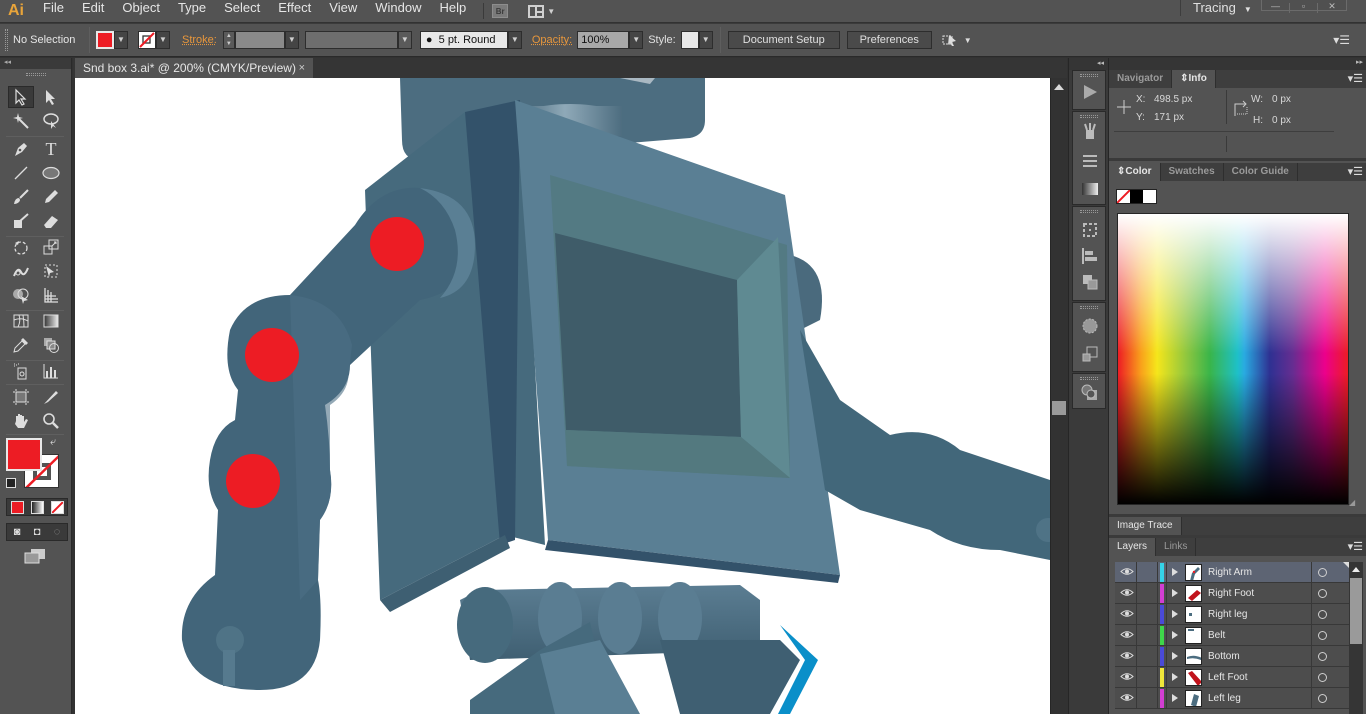  What do you see at coordinates (1332, 7) in the screenshot?
I see `close-window-button: ✕` at bounding box center [1332, 7].